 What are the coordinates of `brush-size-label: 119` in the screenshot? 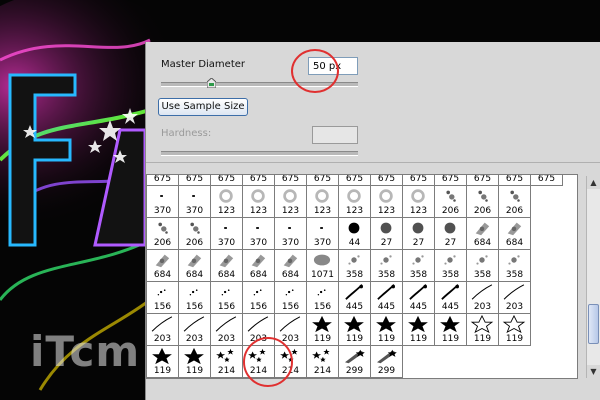 It's located at (514, 339).